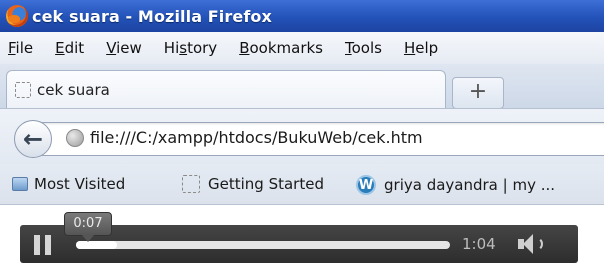 The width and height of the screenshot is (604, 269). I want to click on menu-tools-rest: ools, so click(366, 48).